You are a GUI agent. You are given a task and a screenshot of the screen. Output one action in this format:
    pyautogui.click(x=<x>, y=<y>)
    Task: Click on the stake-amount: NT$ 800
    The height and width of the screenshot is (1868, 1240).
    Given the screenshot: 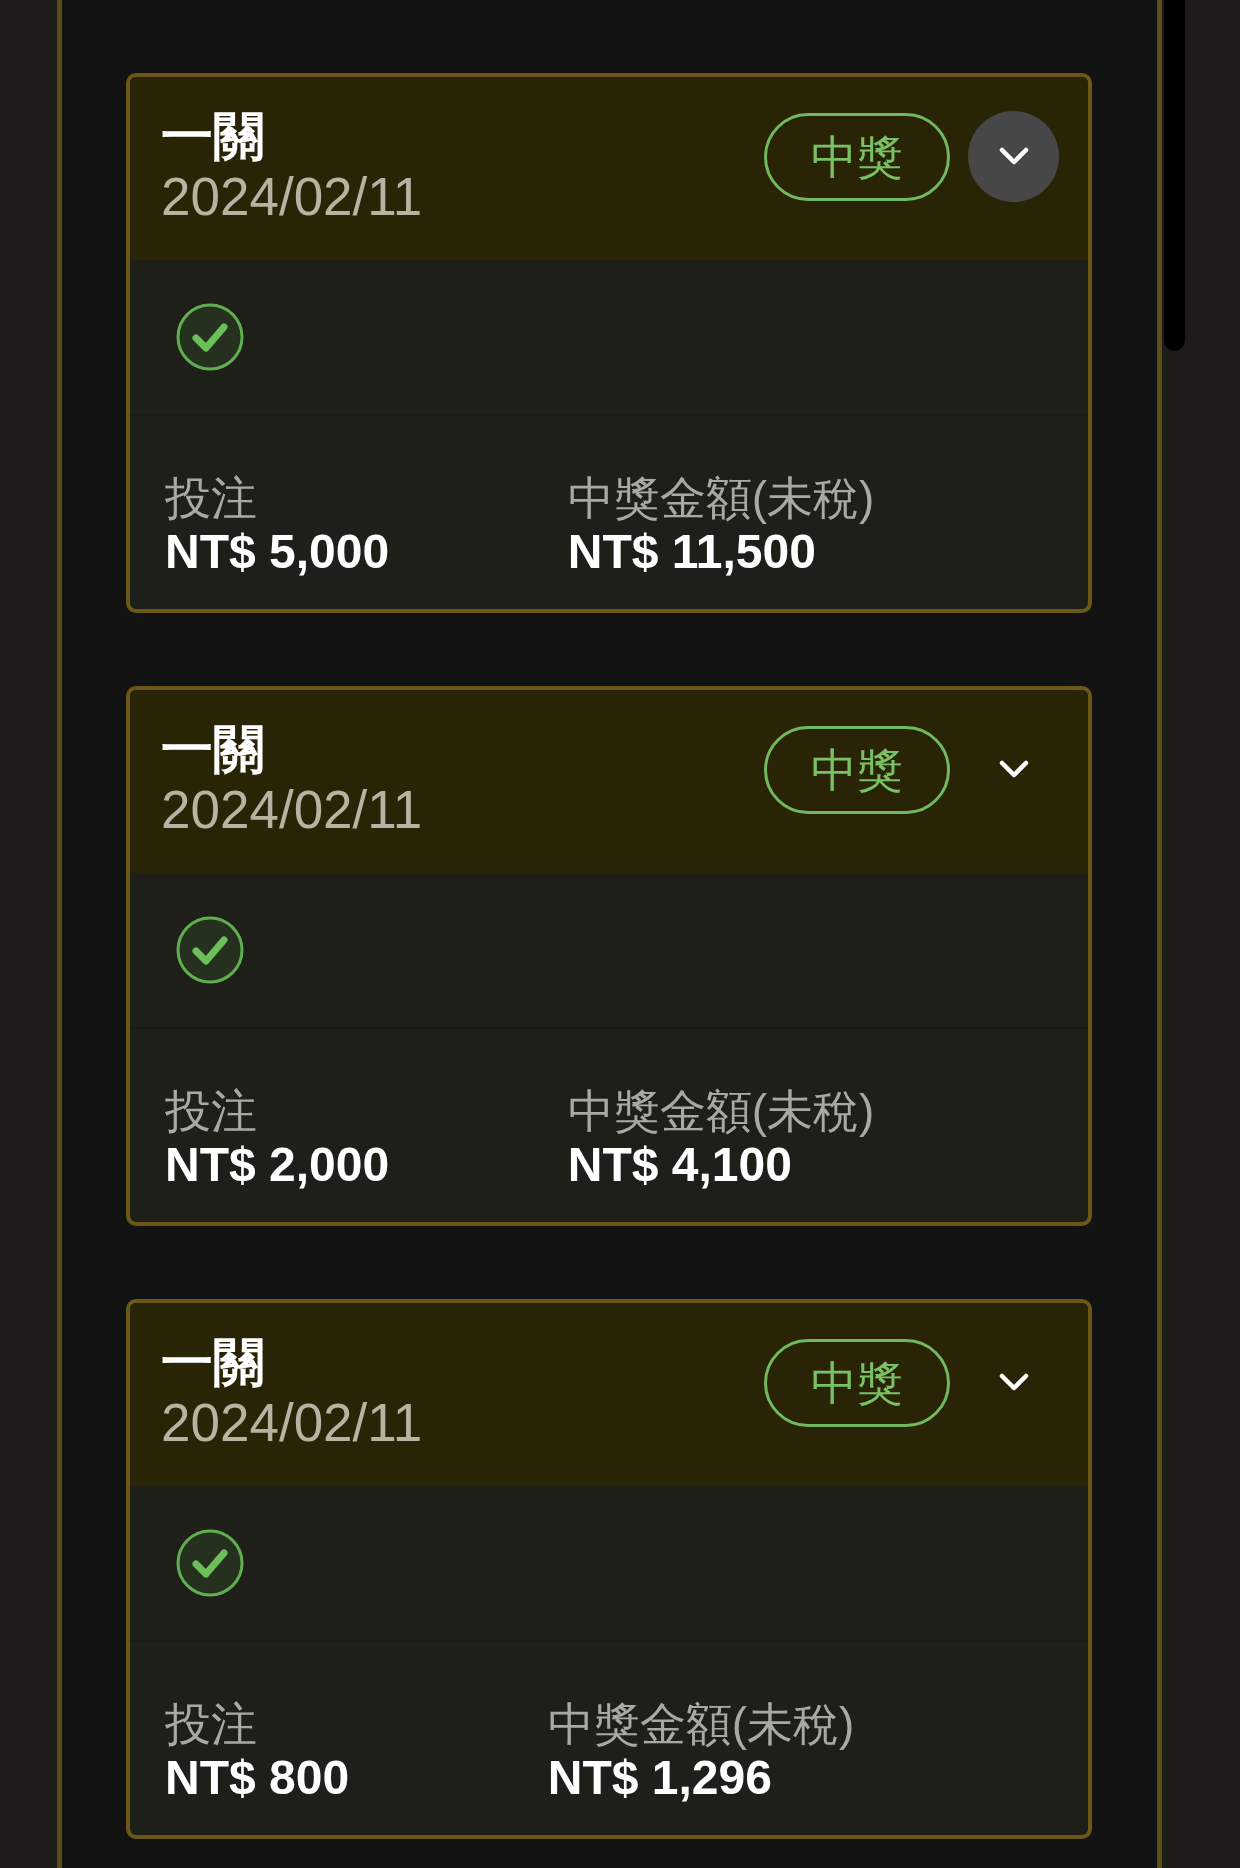 What is the action you would take?
    pyautogui.click(x=257, y=1778)
    